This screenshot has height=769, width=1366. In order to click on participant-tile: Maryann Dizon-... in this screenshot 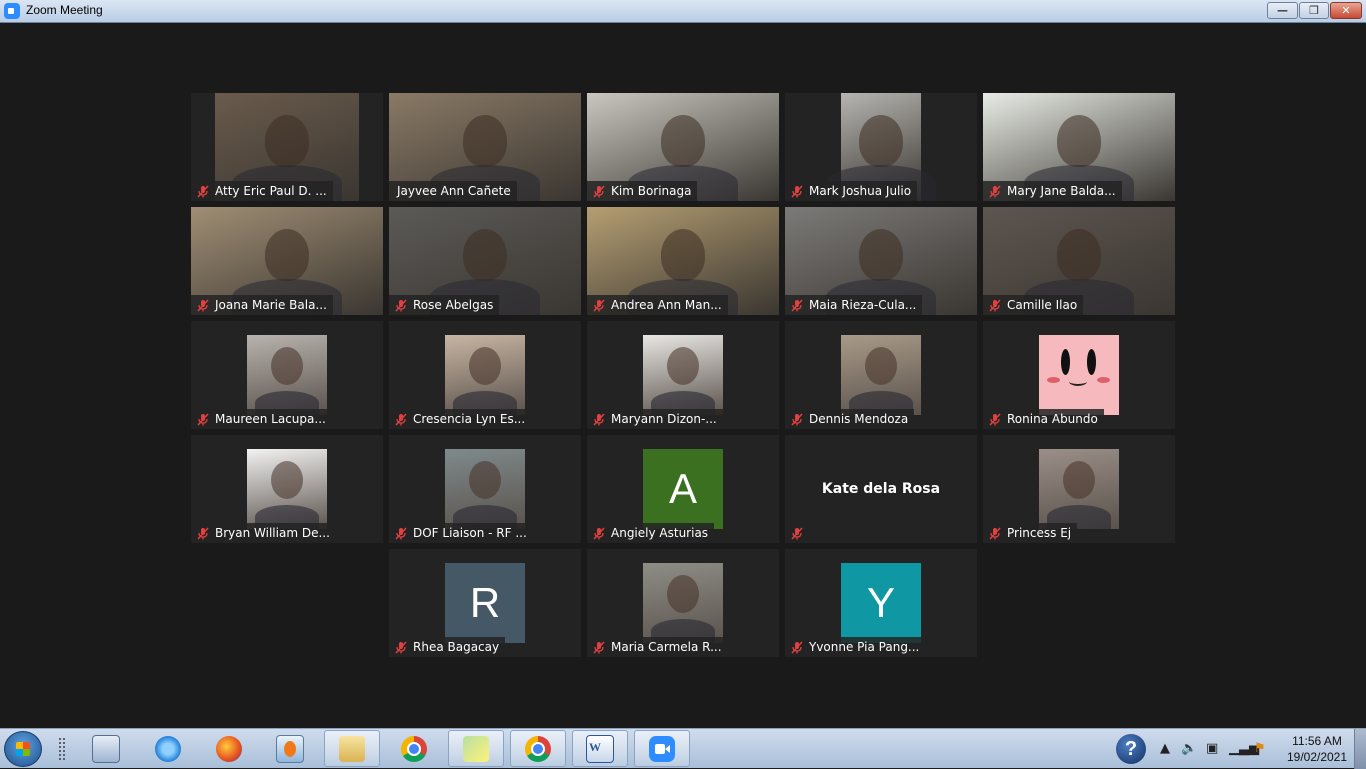, I will do `click(683, 375)`.